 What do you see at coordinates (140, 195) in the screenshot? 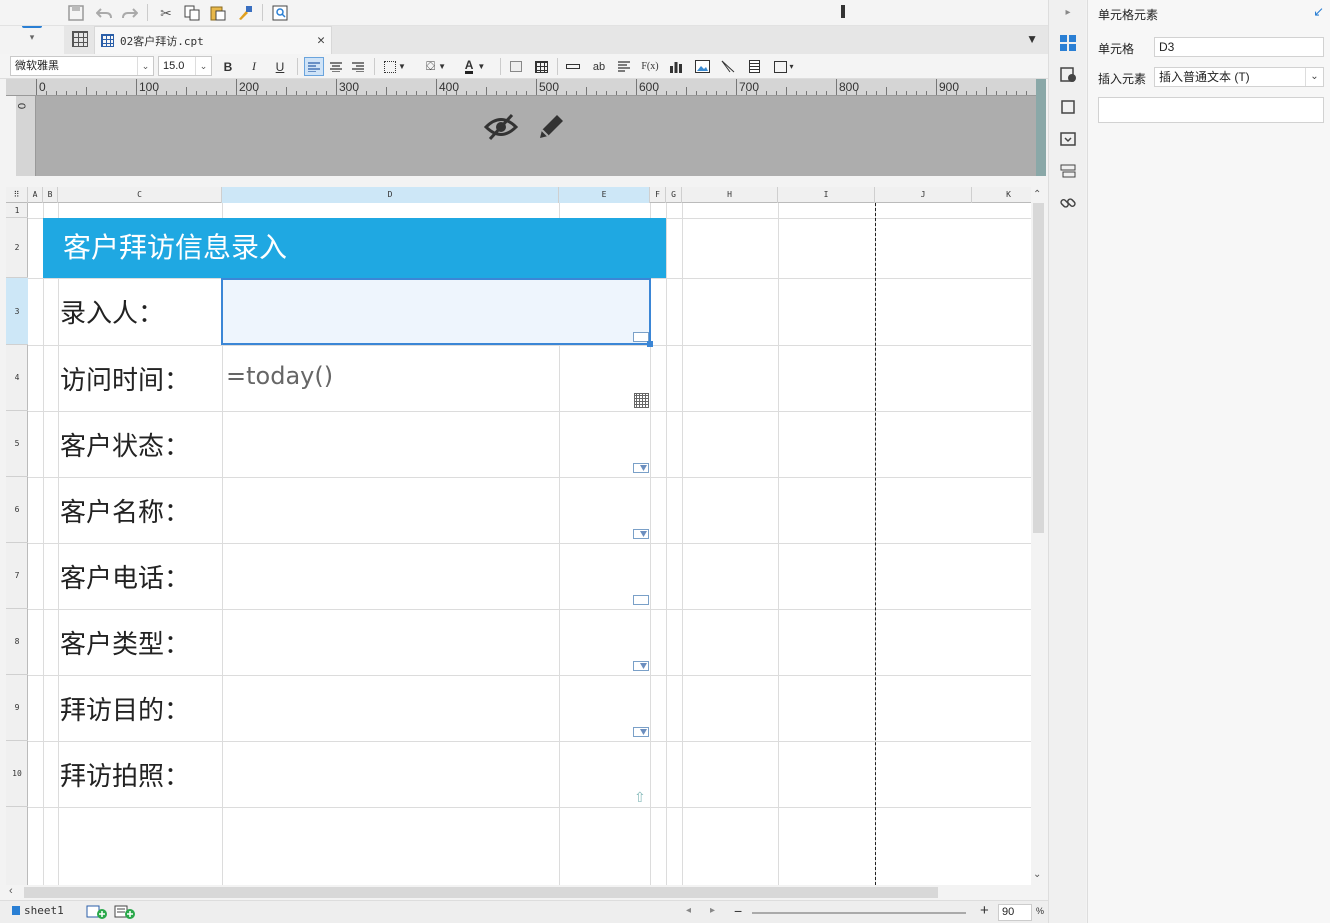
I see `column-header: C` at bounding box center [140, 195].